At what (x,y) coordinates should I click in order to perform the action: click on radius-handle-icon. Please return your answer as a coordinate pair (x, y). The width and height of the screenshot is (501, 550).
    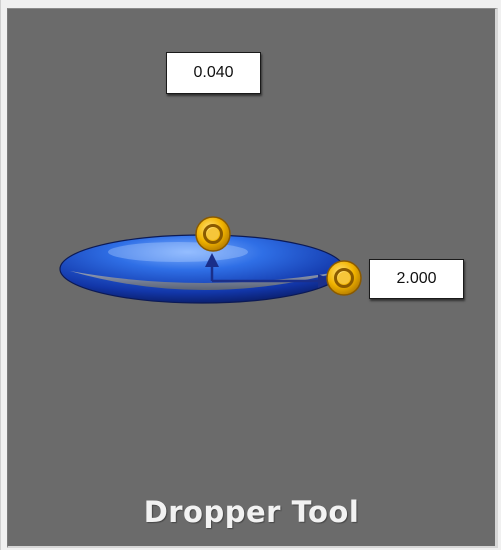
    Looking at the image, I should click on (344, 278).